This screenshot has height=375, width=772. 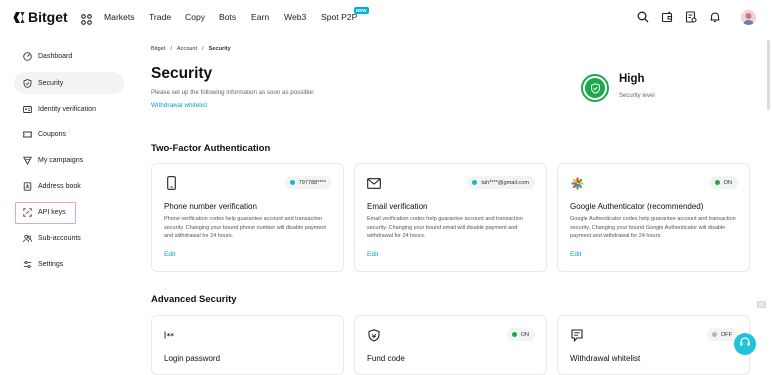 What do you see at coordinates (372, 254) in the screenshot?
I see `email-edit-link: Edit` at bounding box center [372, 254].